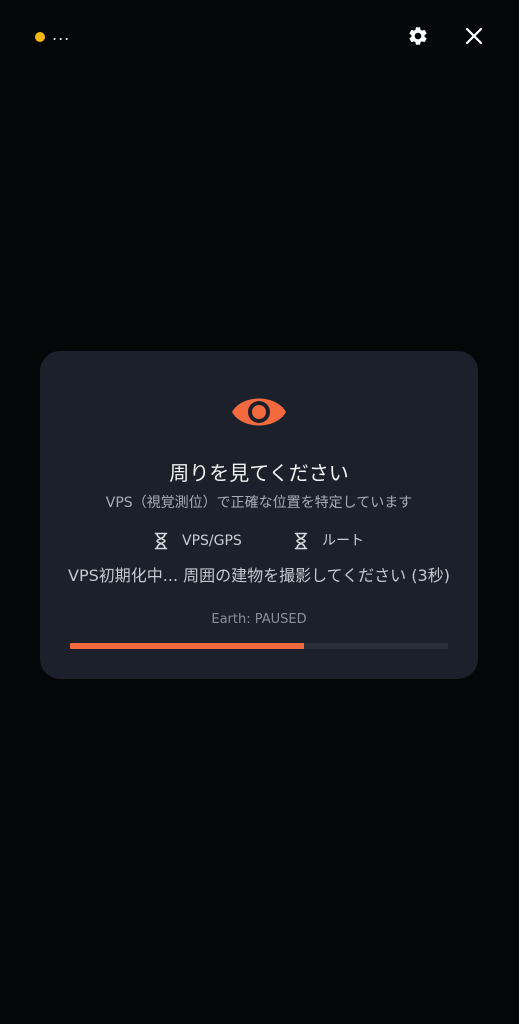  I want to click on status-item-route: ルート, so click(329, 541).